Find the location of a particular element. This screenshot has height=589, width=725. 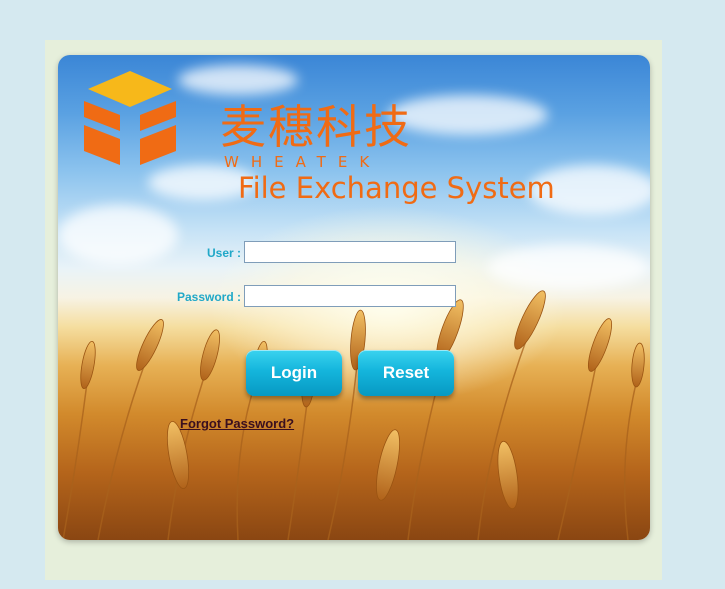

forgot-password-link: Forgot Password? is located at coordinates (237, 423).